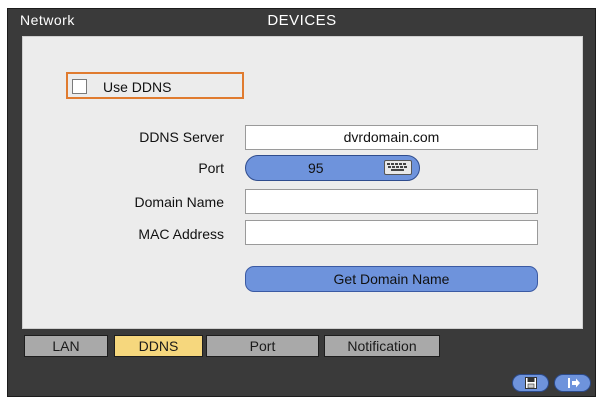 This screenshot has width=604, height=405. I want to click on tab-lan: LAN, so click(66, 346).